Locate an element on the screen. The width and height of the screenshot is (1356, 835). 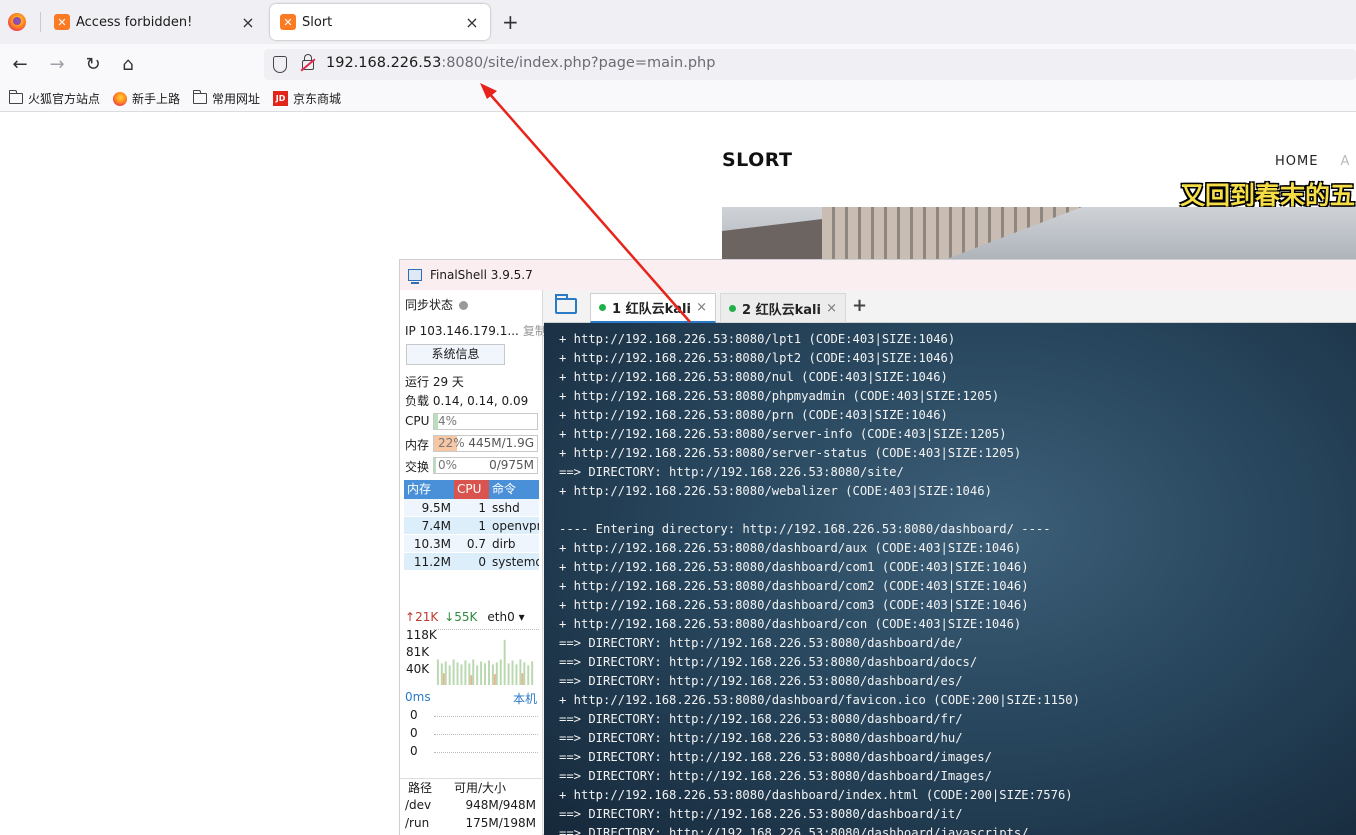
latency-host: 本机 is located at coordinates (525, 698).